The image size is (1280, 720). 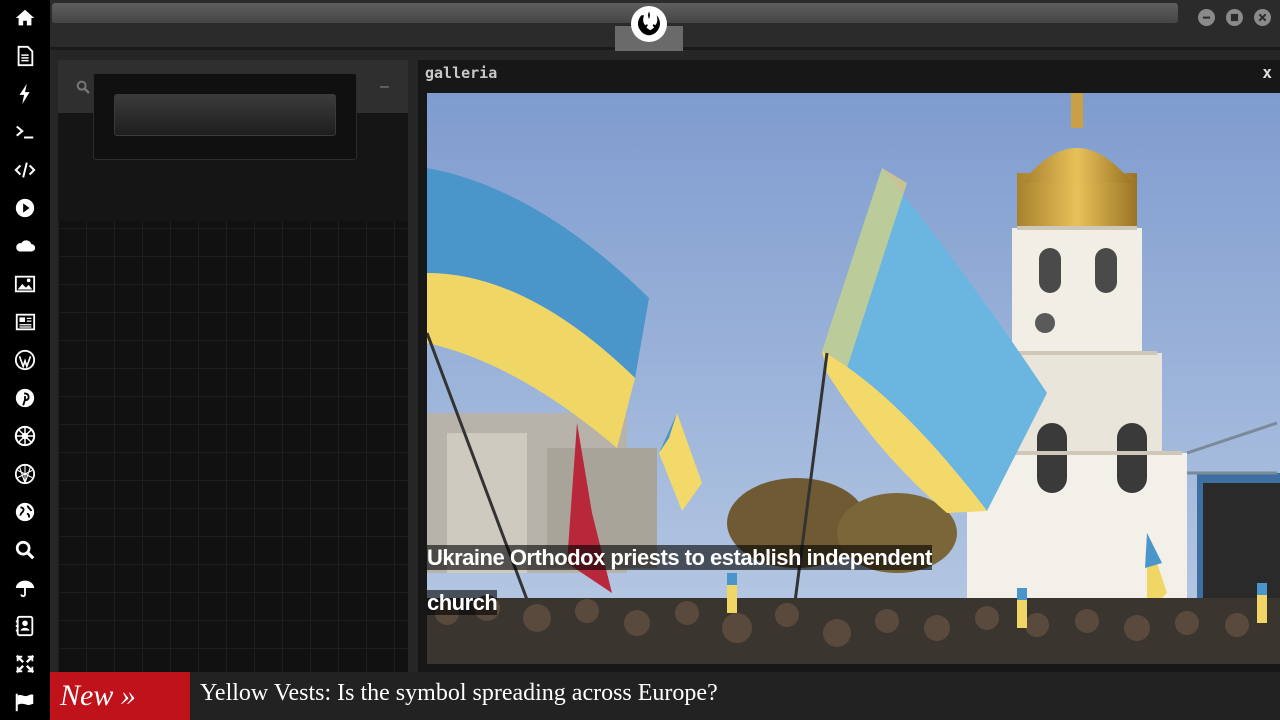 I want to click on flag-icon, so click(x=25, y=702).